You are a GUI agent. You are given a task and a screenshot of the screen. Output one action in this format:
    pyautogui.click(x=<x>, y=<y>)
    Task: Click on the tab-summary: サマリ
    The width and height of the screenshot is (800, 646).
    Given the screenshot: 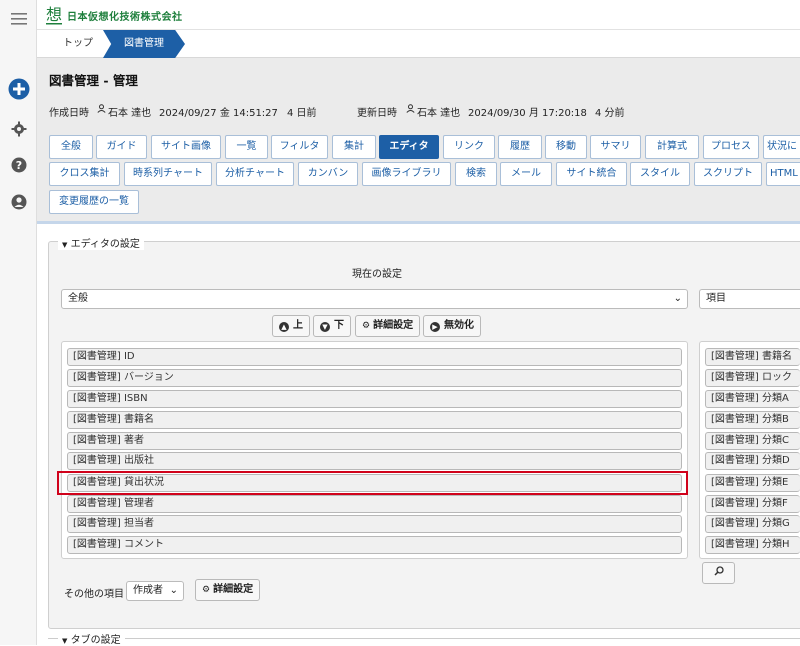 What is the action you would take?
    pyautogui.click(x=615, y=147)
    